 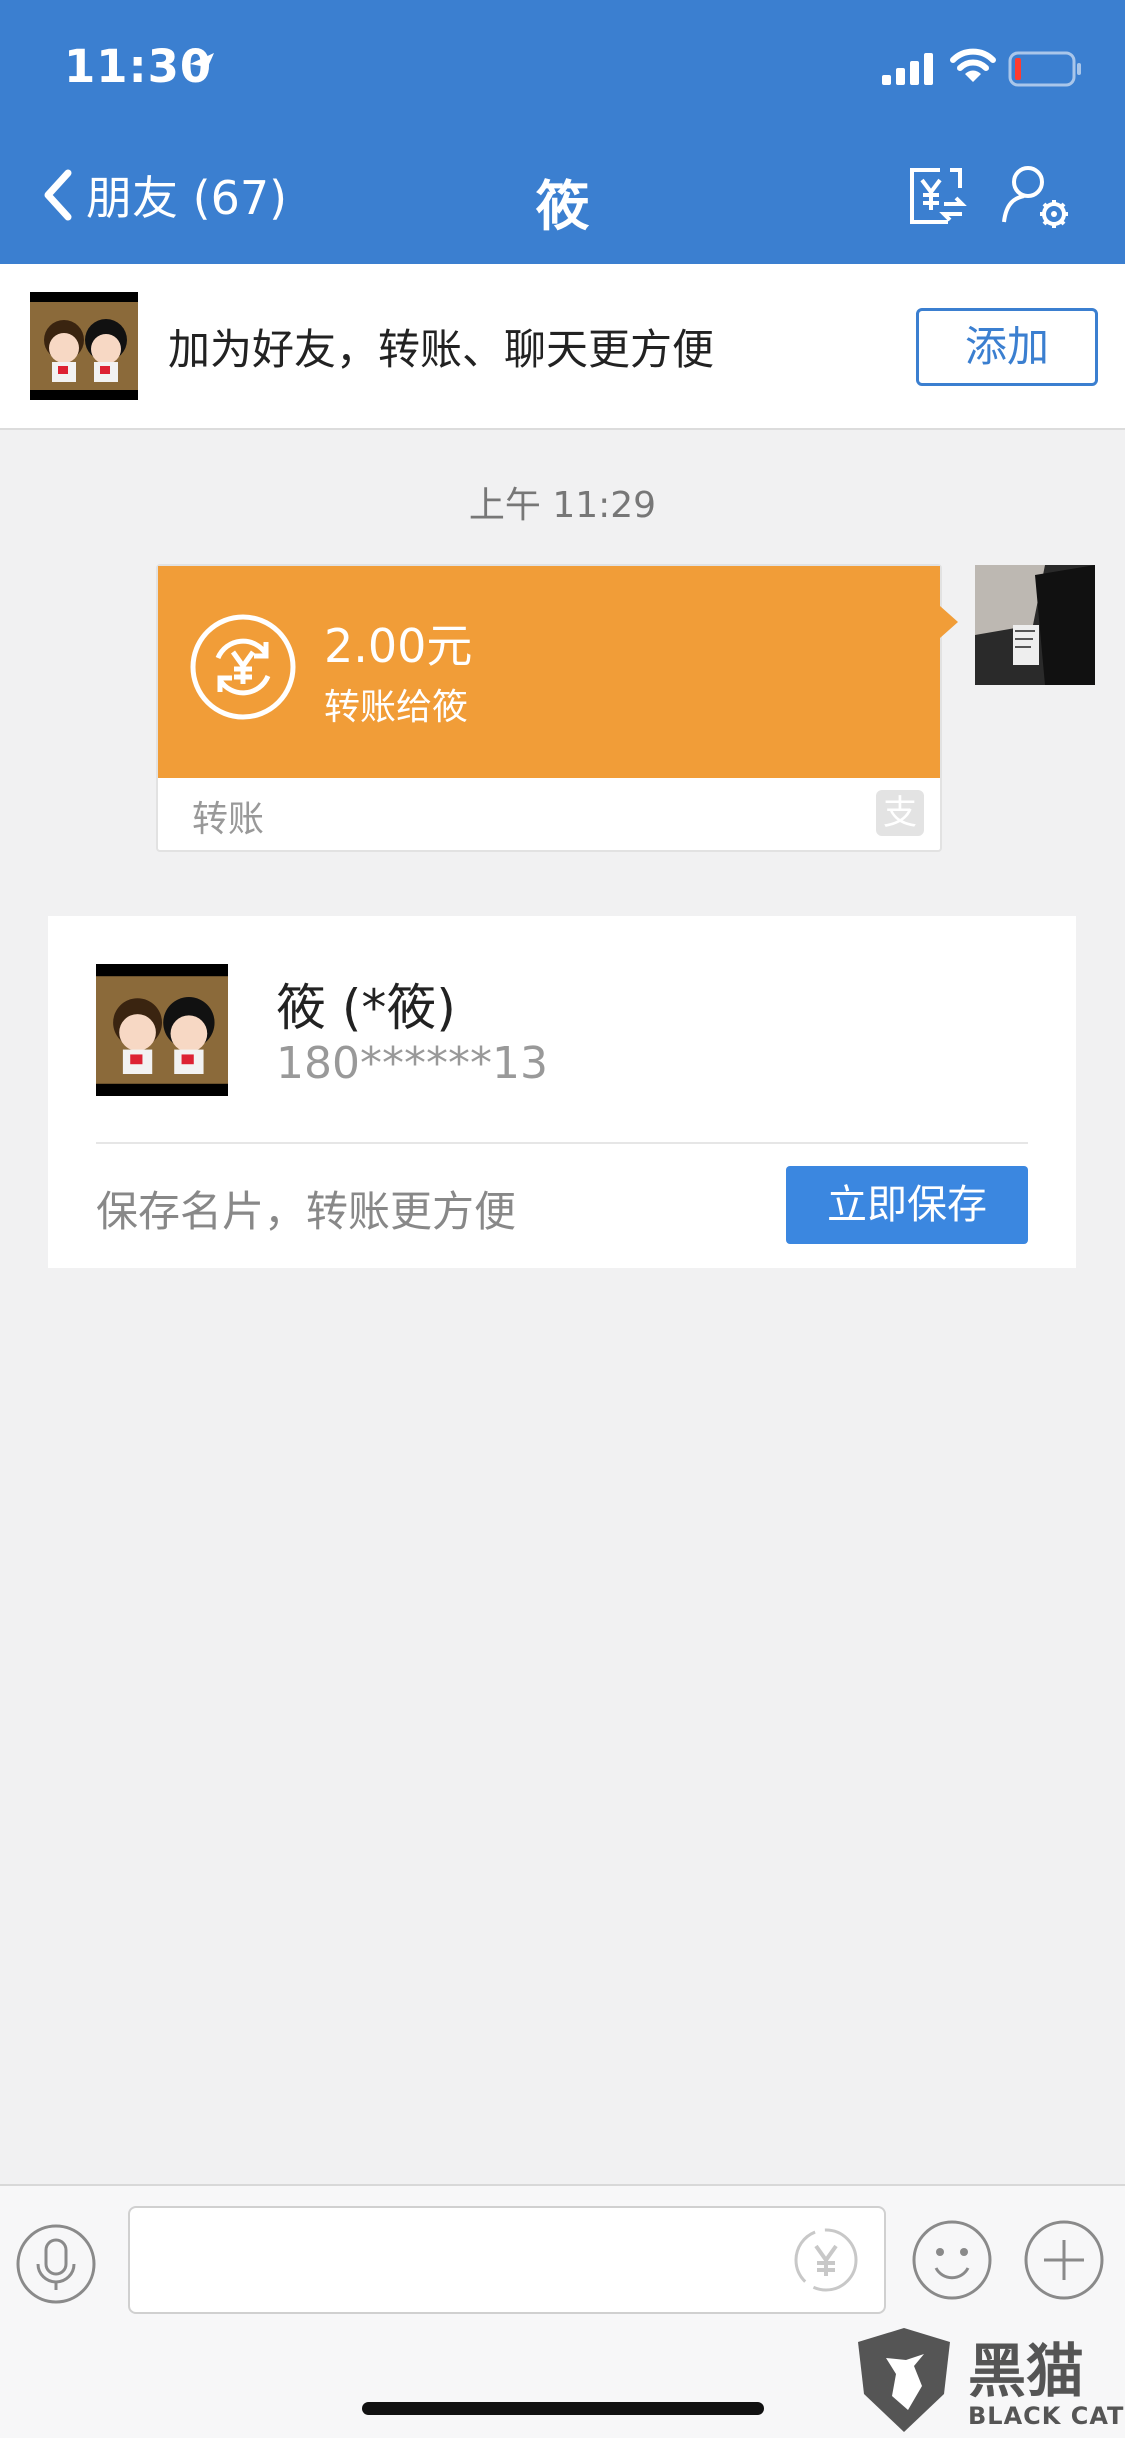 What do you see at coordinates (228, 819) in the screenshot?
I see `transfer-label: 转账` at bounding box center [228, 819].